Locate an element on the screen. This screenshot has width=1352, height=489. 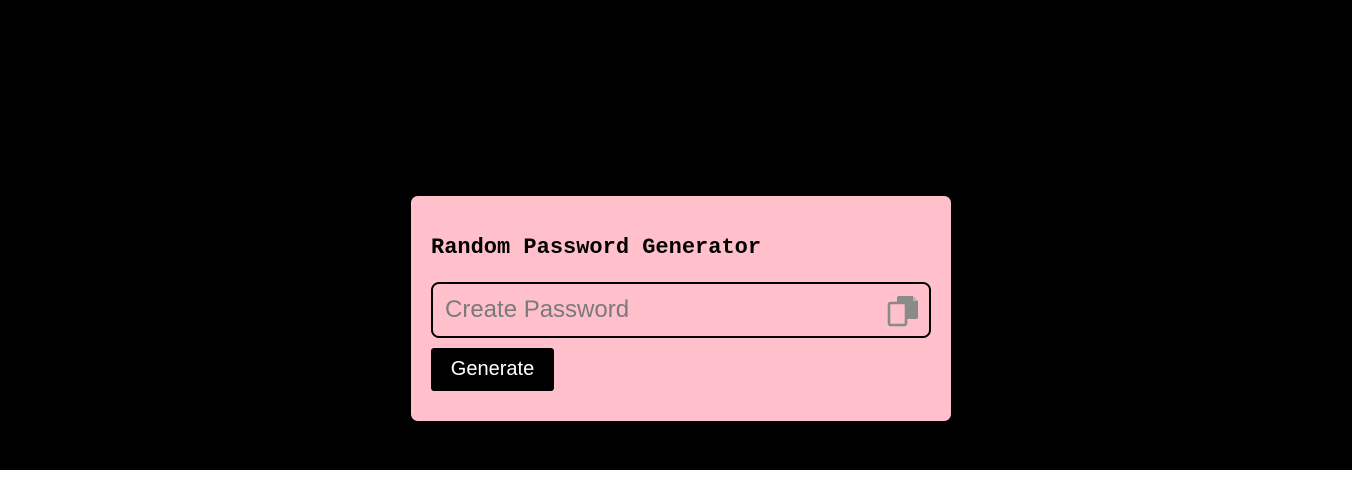
generate-button: Generate is located at coordinates (492, 369).